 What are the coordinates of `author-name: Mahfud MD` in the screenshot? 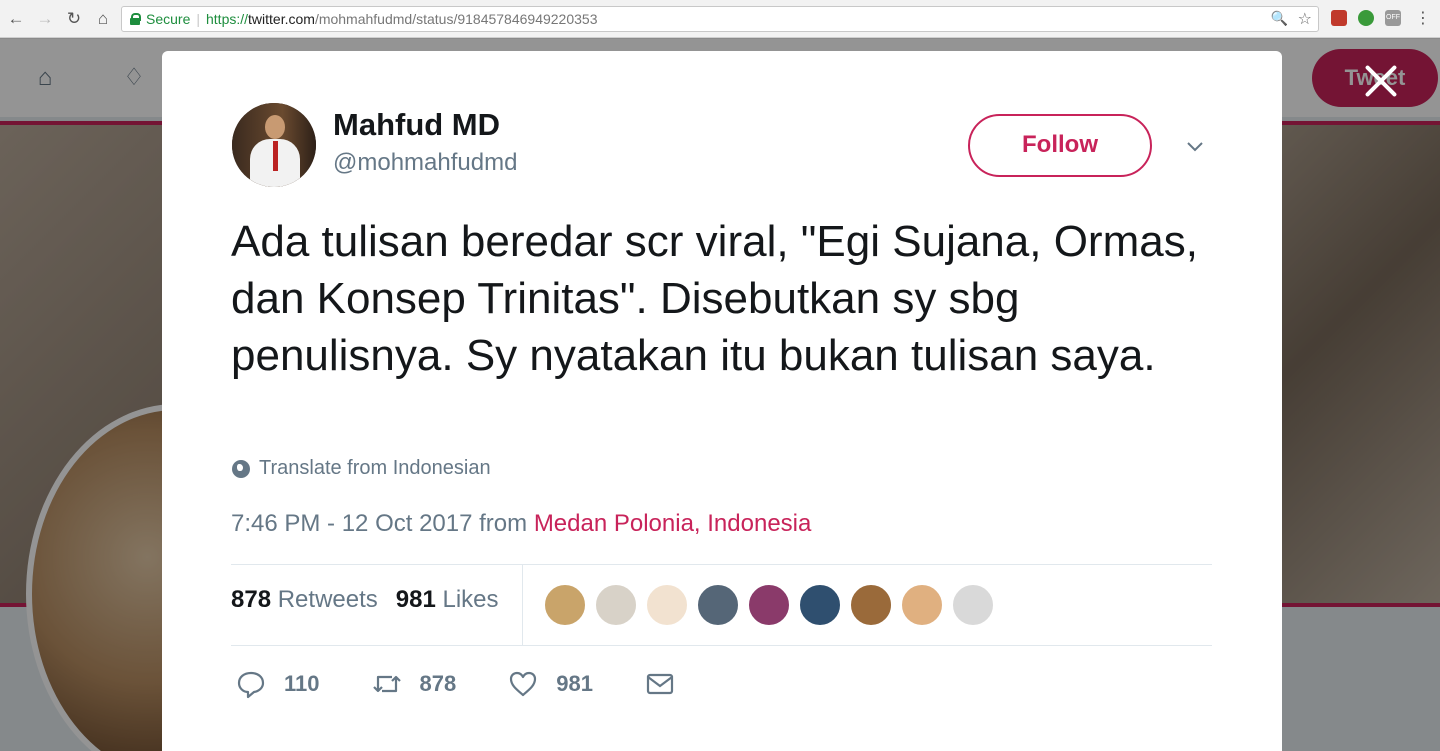 It's located at (416, 125).